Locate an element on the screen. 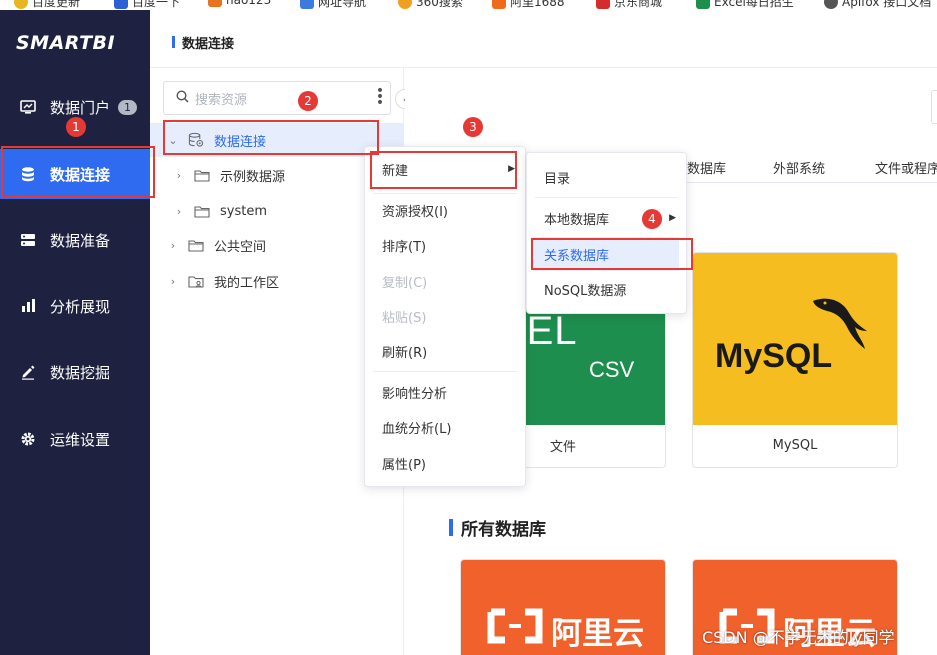 This screenshot has height=655, width=937. bookmark-item: hao123 is located at coordinates (239, 3).